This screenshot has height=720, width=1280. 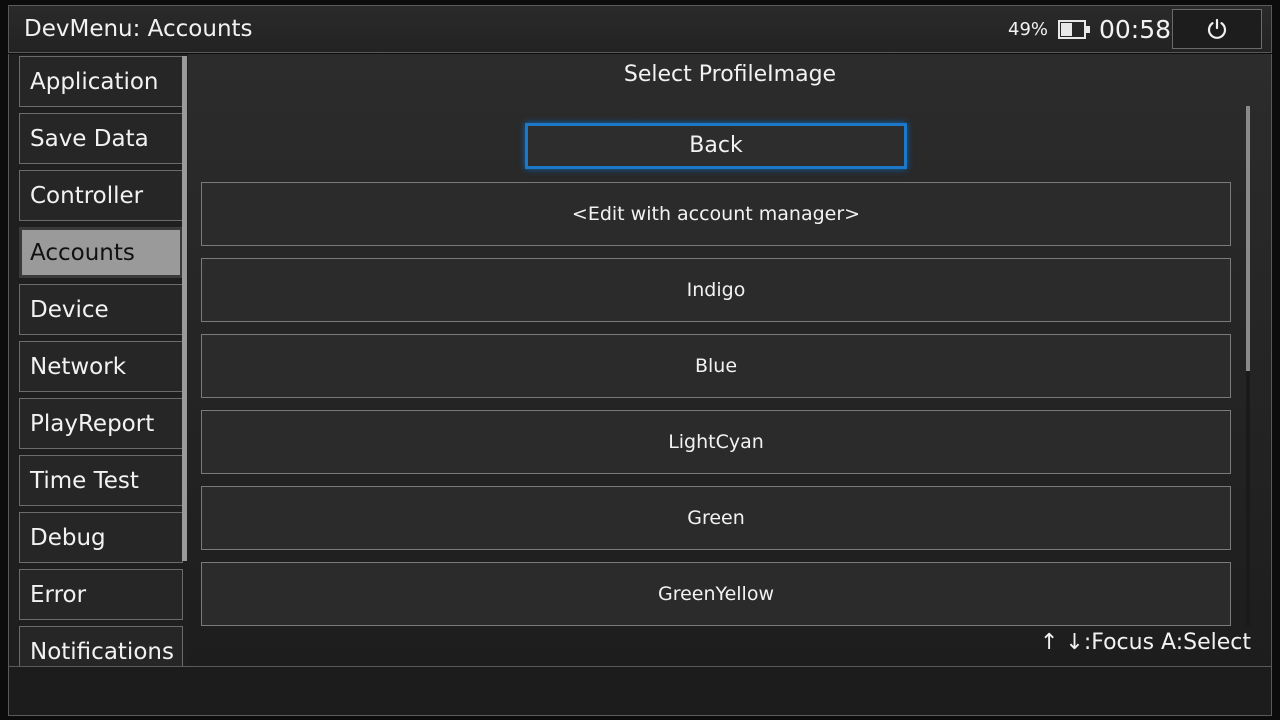 I want to click on list-item-label: GreenYellow, so click(x=716, y=594).